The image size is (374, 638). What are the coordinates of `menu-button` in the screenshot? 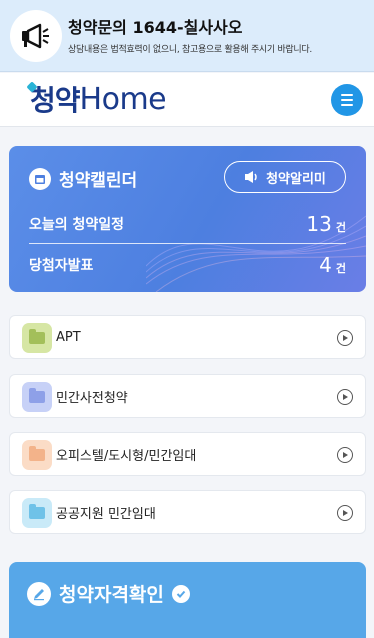 It's located at (347, 100).